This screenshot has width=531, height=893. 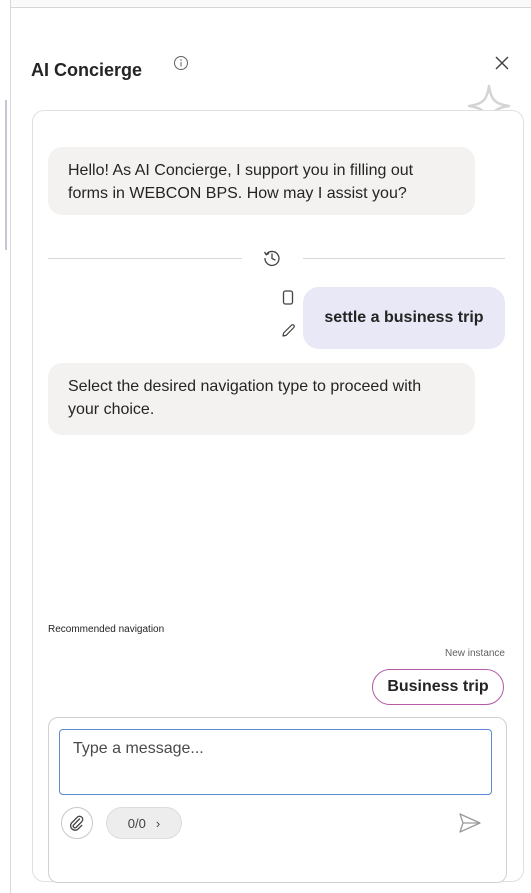 I want to click on copy-icon, so click(x=288, y=298).